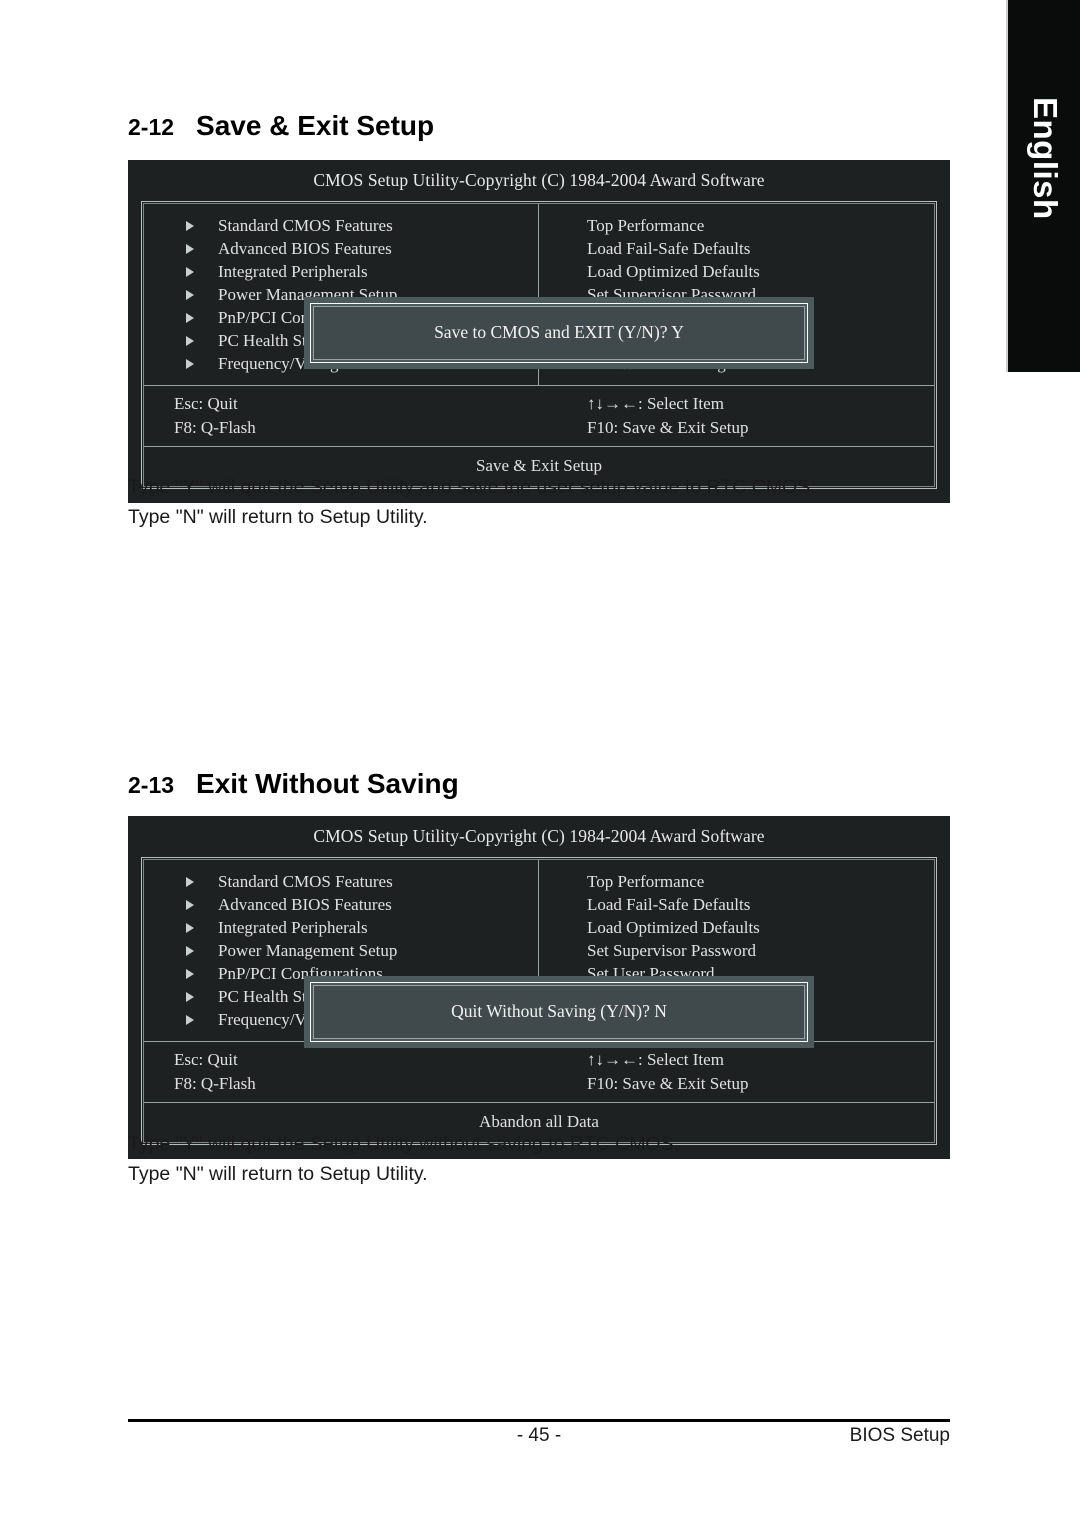 The width and height of the screenshot is (1080, 1532). I want to click on note-line-2-section-2-13: Type "N" will return to Setup Utility., so click(278, 1174).